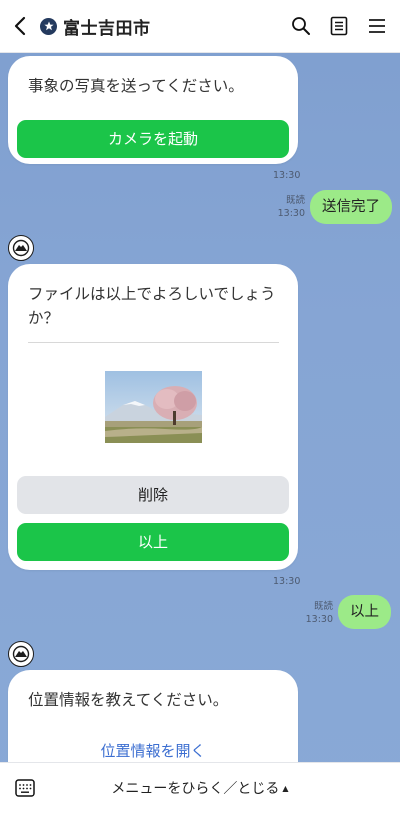 This screenshot has height=813, width=400. Describe the element at coordinates (152, 306) in the screenshot. I see `file-confirm-text: ファイルは以上でよろしいでしょうか？` at that location.